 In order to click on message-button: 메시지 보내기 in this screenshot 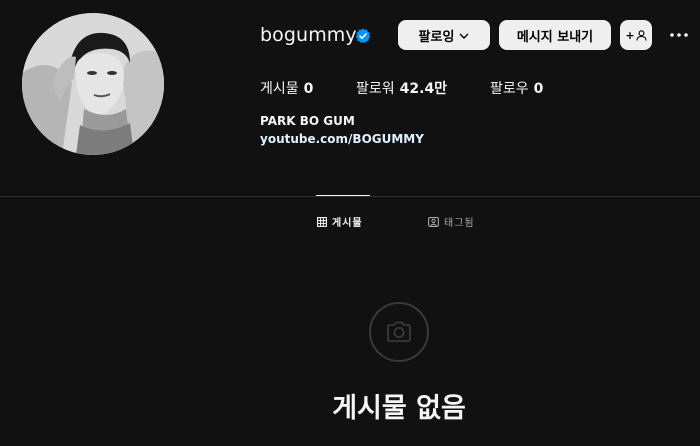, I will do `click(555, 35)`.